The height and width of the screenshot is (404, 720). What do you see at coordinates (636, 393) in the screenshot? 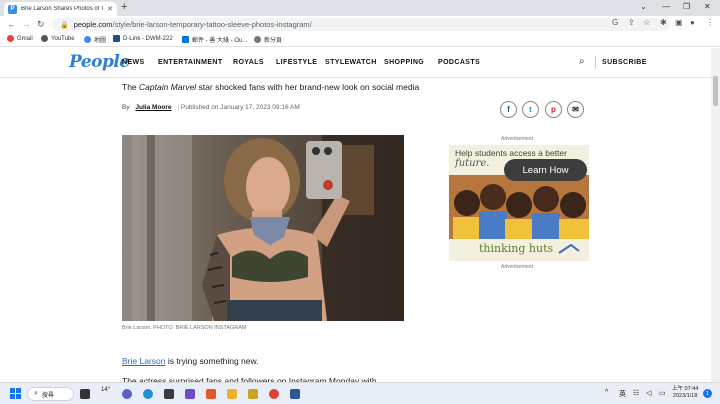
I see `network-icon: ☷` at bounding box center [636, 393].